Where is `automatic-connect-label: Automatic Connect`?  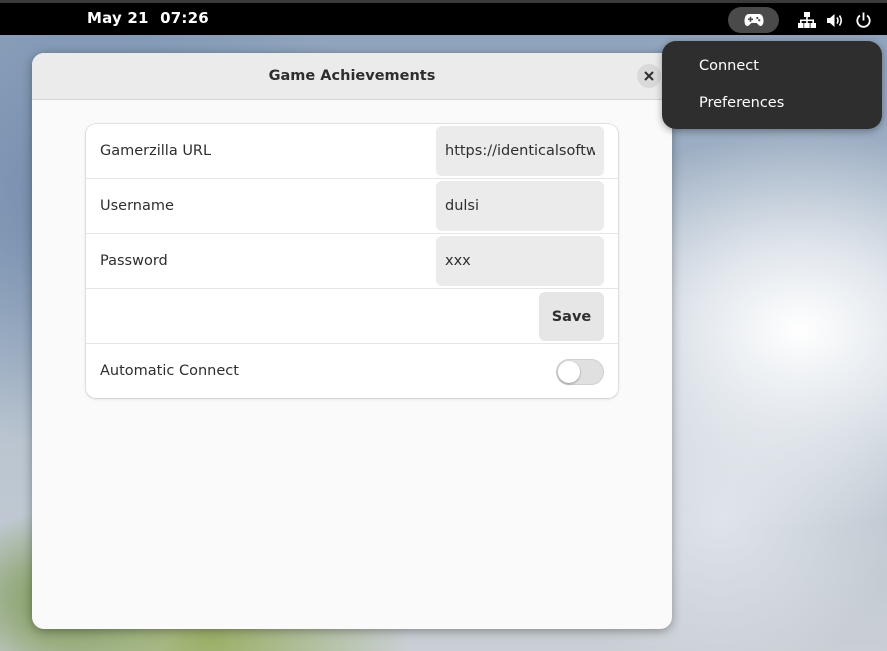 automatic-connect-label: Automatic Connect is located at coordinates (169, 371).